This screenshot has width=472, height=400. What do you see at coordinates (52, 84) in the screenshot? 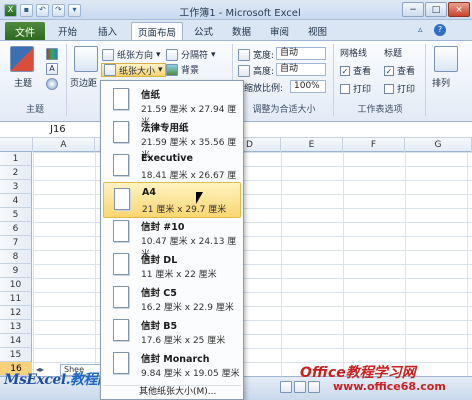
I see `theme-effects-icon` at bounding box center [52, 84].